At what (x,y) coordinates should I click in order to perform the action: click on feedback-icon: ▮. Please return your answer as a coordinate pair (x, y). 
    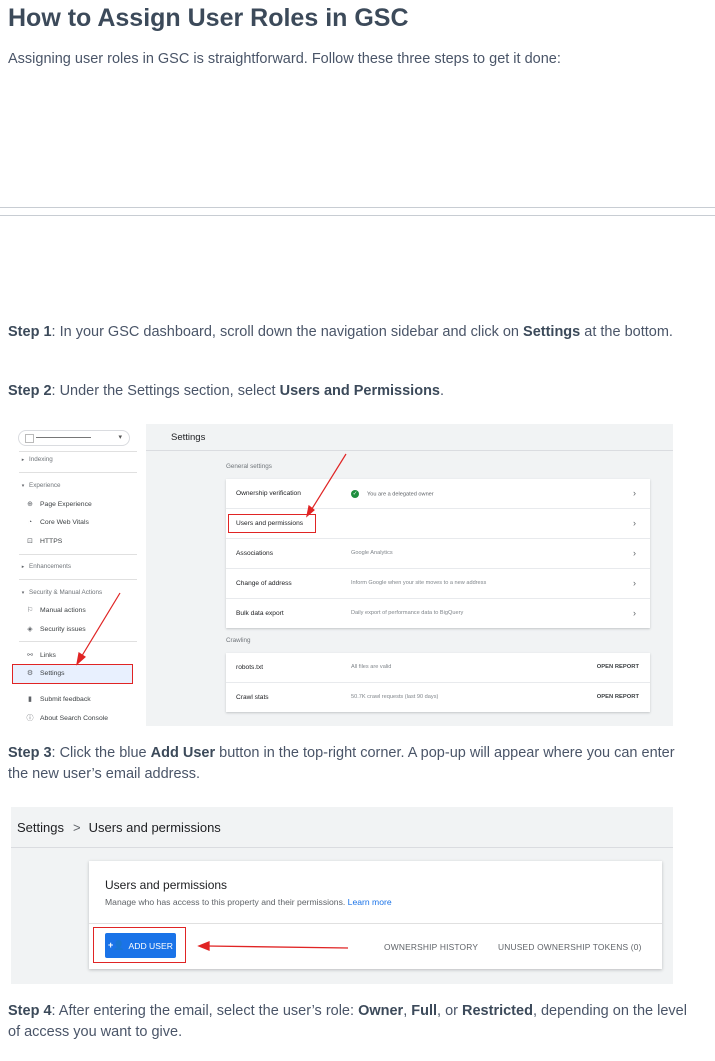
    Looking at the image, I should click on (30, 699).